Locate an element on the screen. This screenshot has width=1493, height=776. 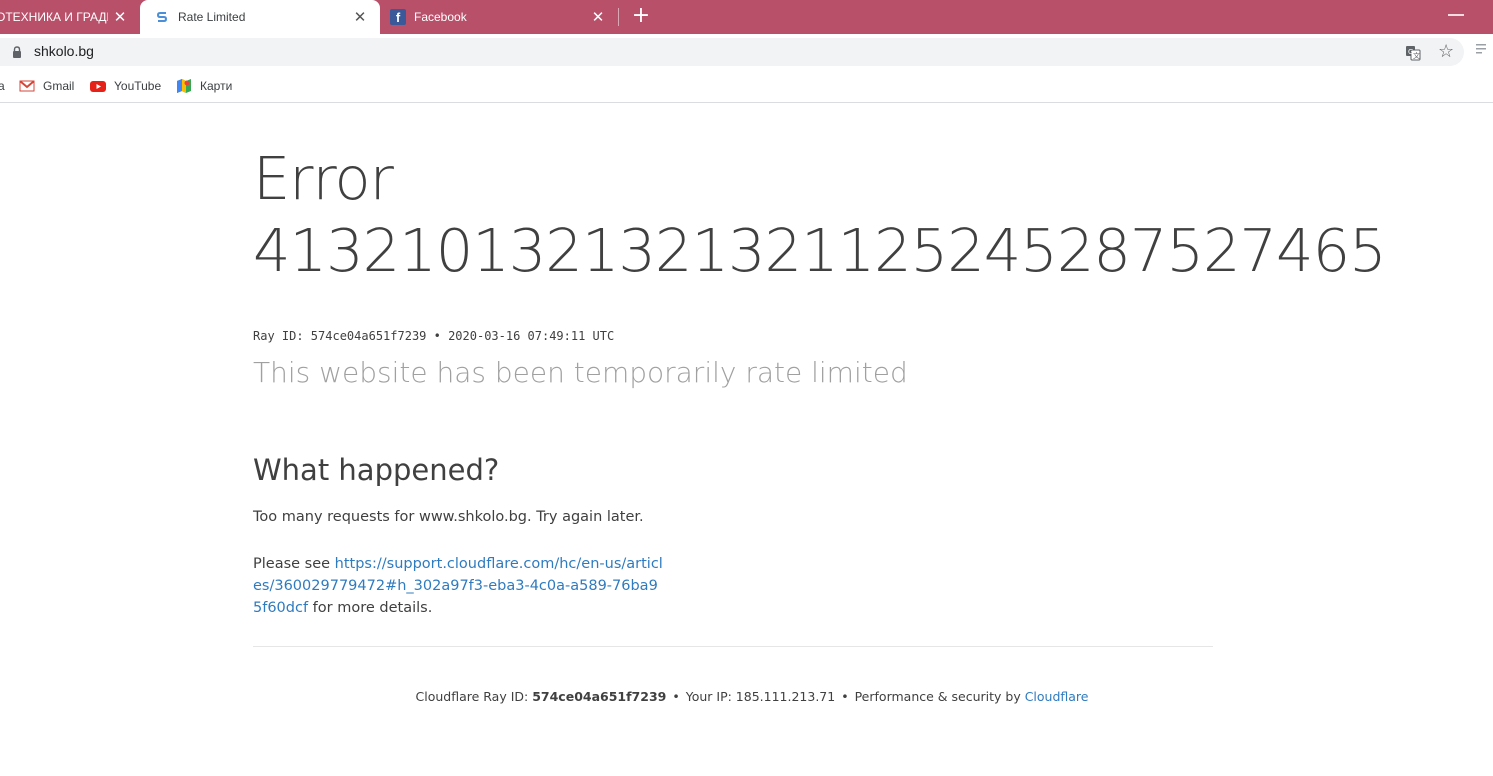
bookmark-gmail: Gmail is located at coordinates (46, 86).